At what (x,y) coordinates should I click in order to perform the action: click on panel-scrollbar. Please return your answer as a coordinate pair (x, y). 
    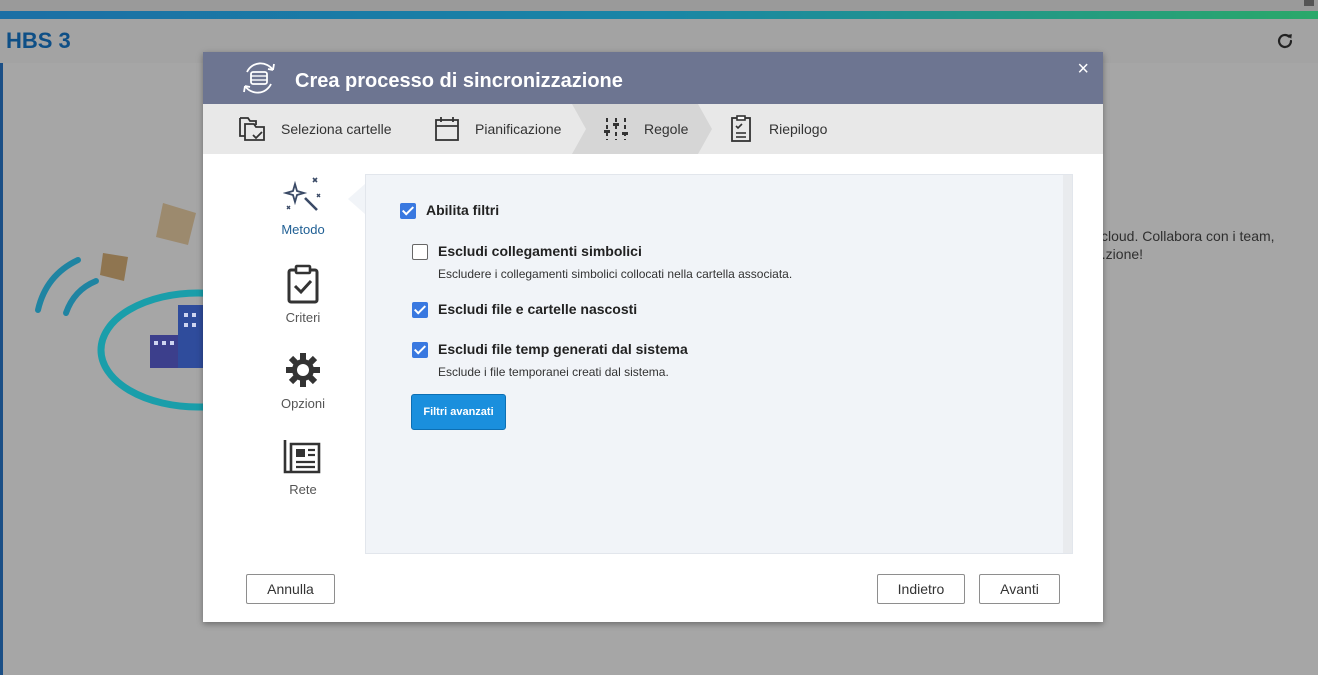
    Looking at the image, I should click on (1067, 364).